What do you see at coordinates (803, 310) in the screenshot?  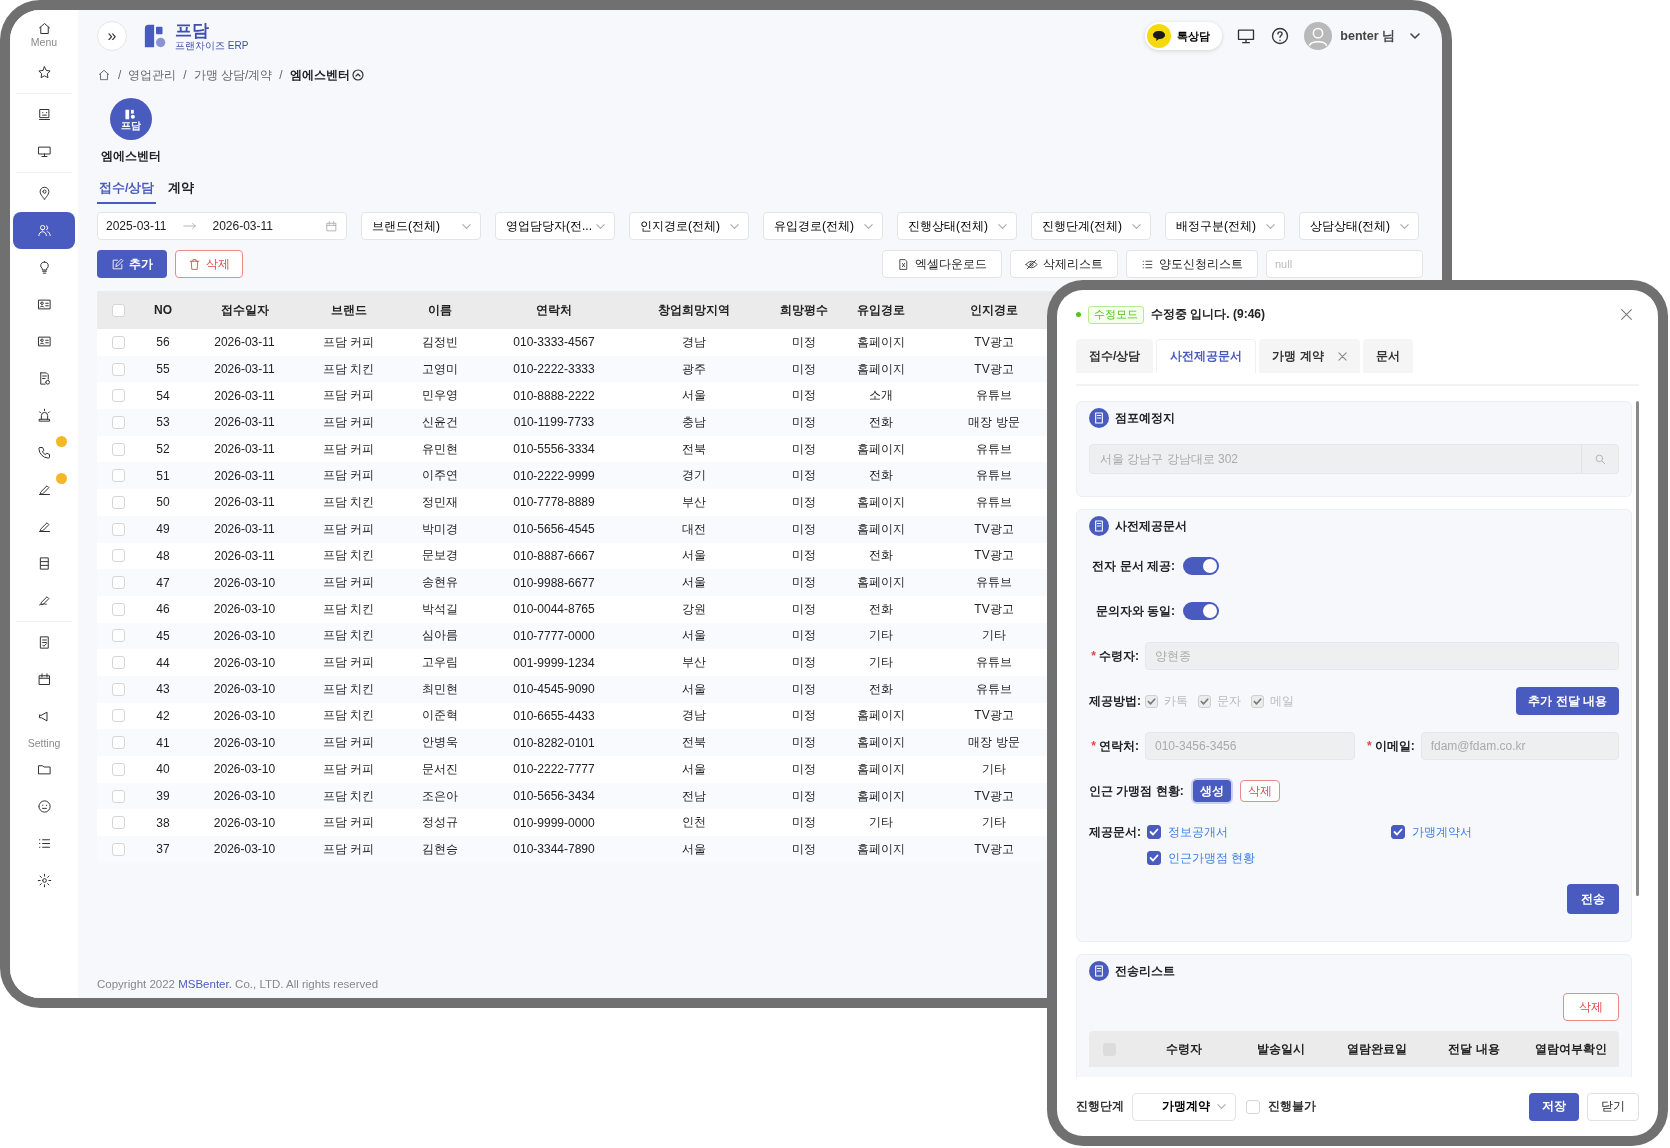 I see `column-header: 희망평수` at bounding box center [803, 310].